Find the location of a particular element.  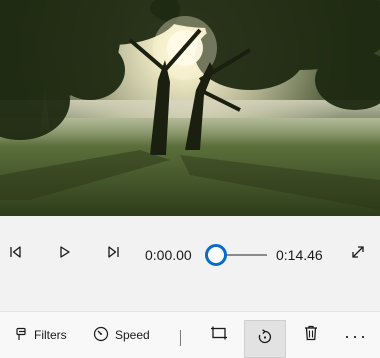

speed-button: Speed is located at coordinates (121, 335).